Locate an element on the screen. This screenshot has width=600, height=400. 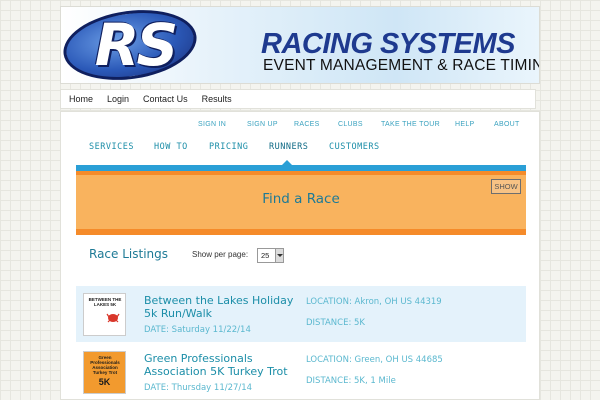
listings-title: Race Listings is located at coordinates (129, 254).